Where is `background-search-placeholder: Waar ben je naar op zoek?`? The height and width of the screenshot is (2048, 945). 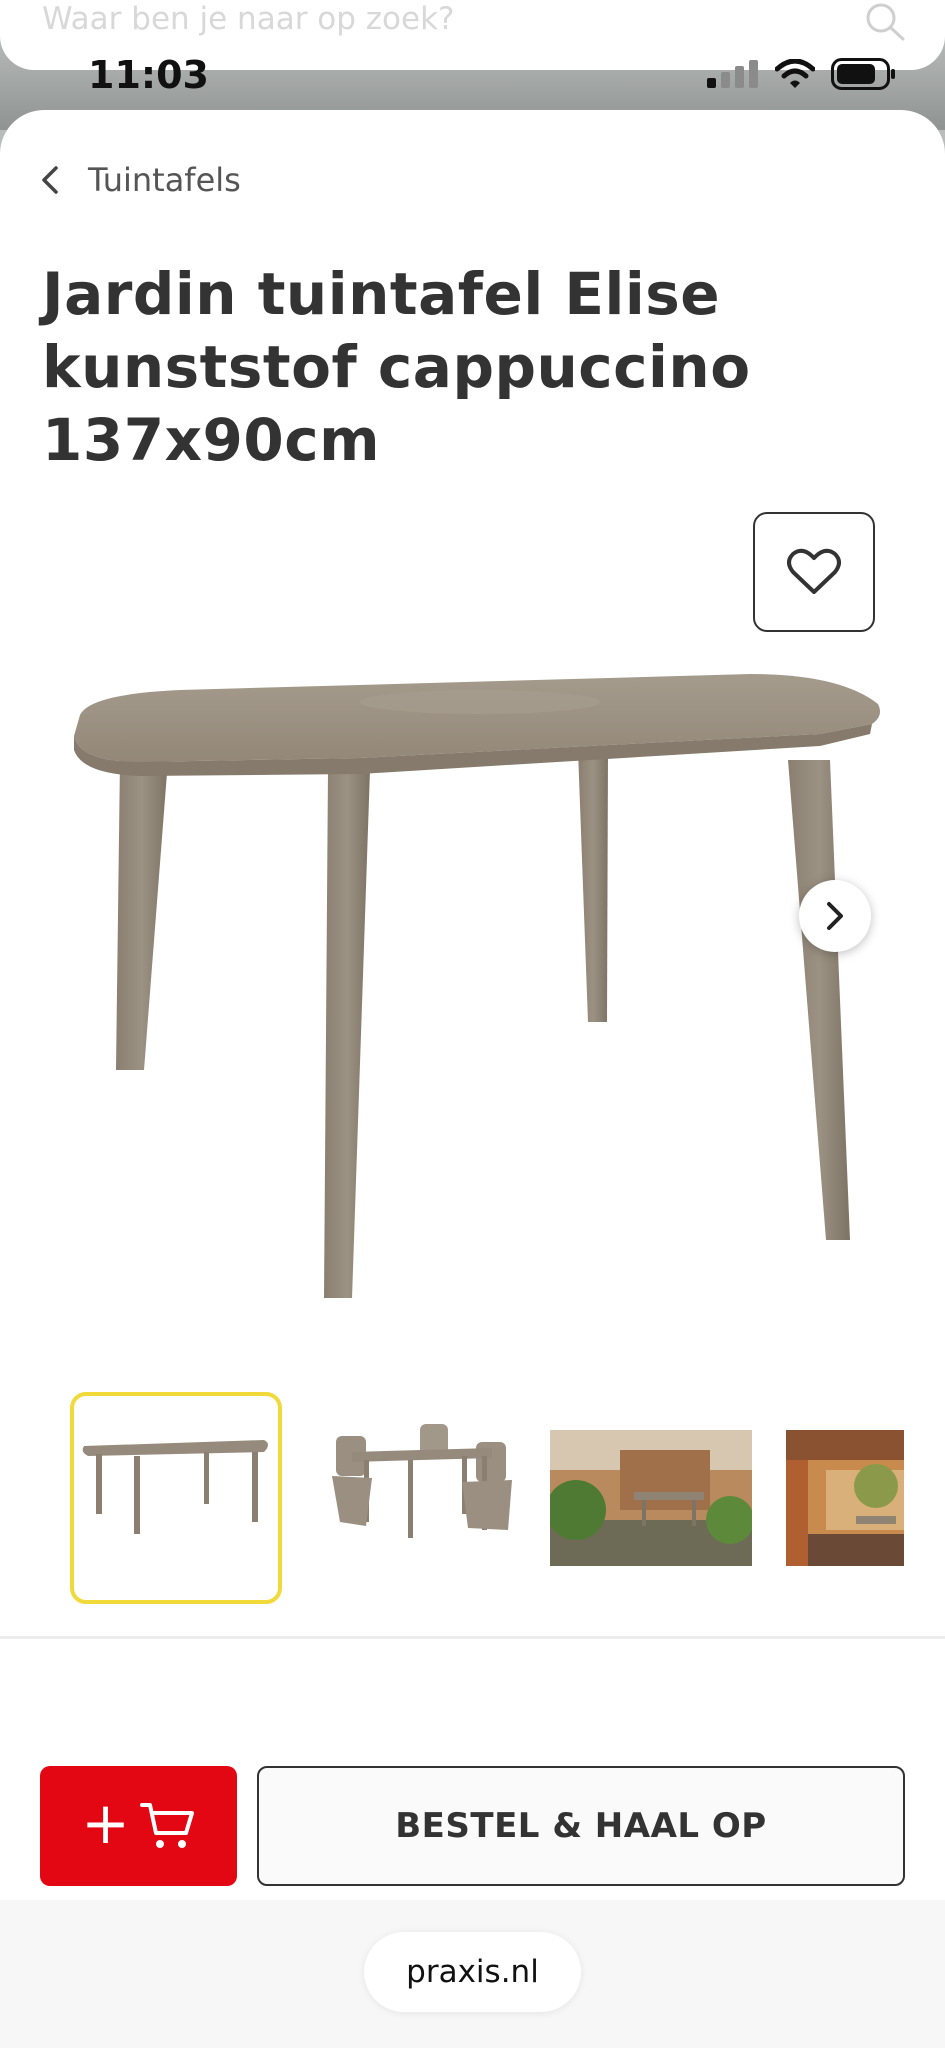
background-search-placeholder: Waar ben je naar op zoek? is located at coordinates (248, 19).